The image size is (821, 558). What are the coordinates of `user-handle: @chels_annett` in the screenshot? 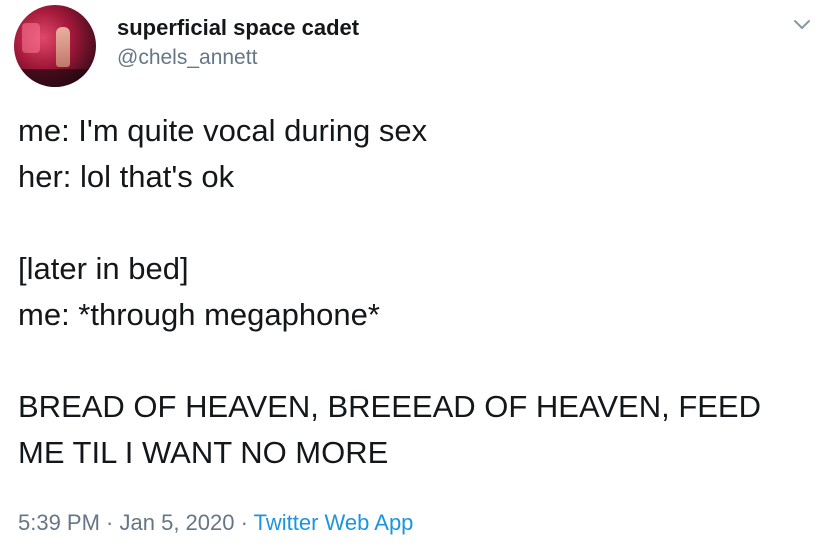 It's located at (187, 58).